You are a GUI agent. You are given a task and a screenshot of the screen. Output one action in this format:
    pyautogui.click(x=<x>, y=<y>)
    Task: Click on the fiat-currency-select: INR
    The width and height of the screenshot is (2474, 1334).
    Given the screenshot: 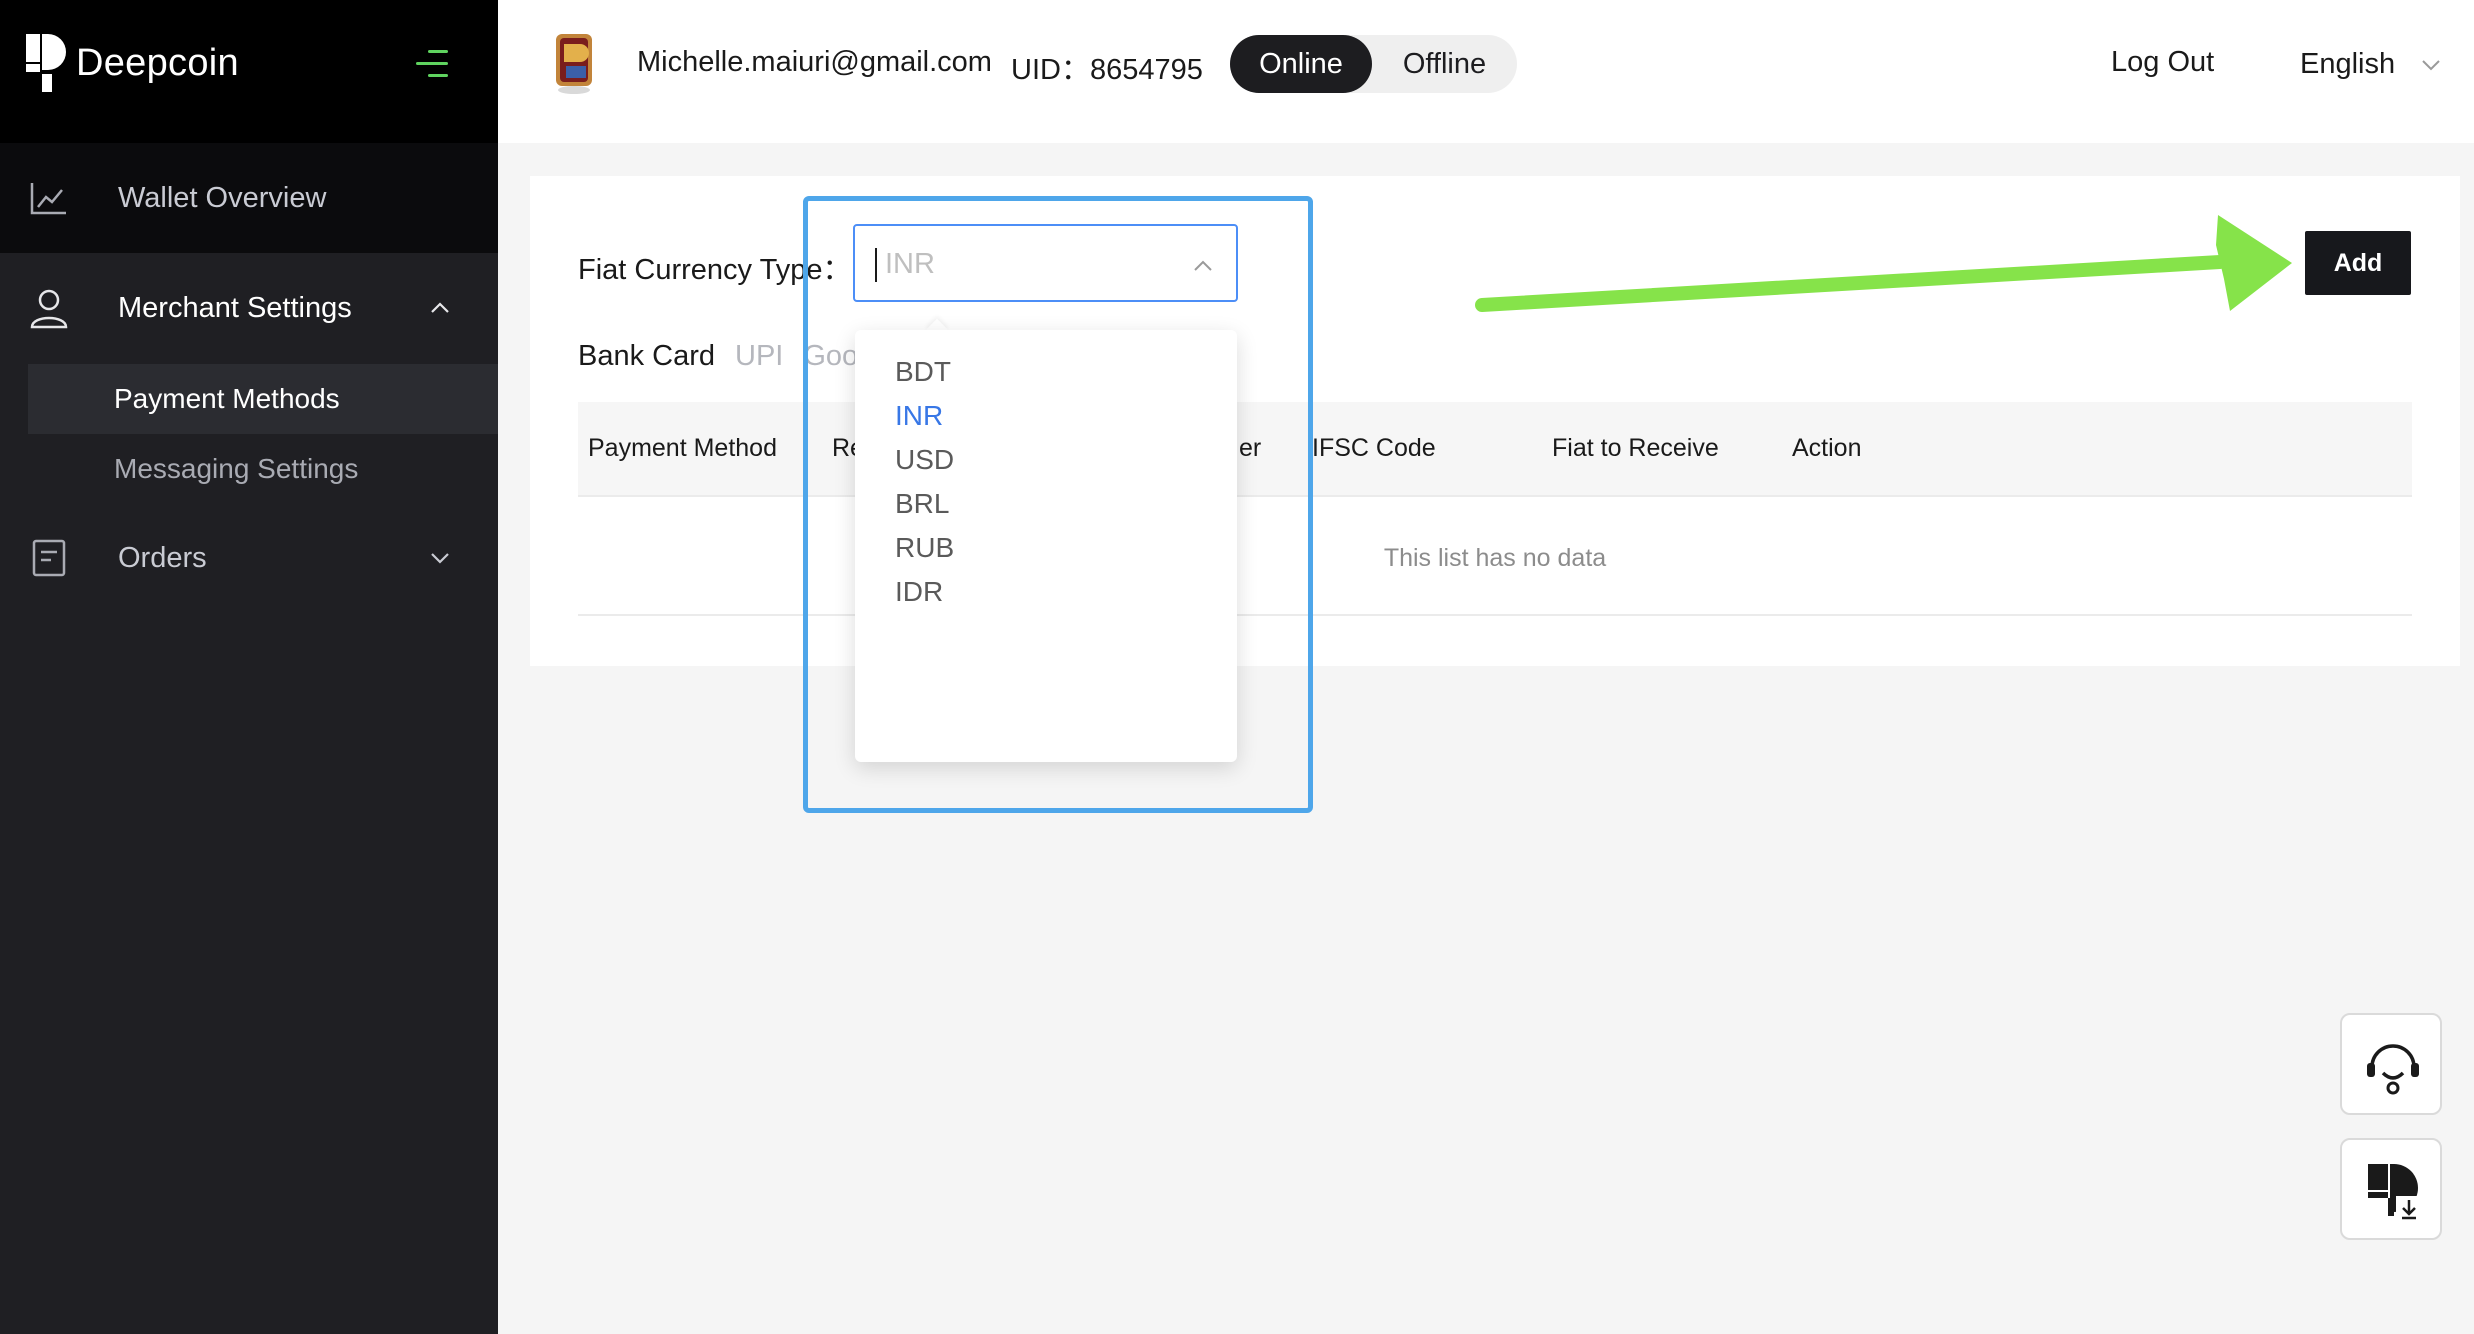 What is the action you would take?
    pyautogui.click(x=1045, y=263)
    